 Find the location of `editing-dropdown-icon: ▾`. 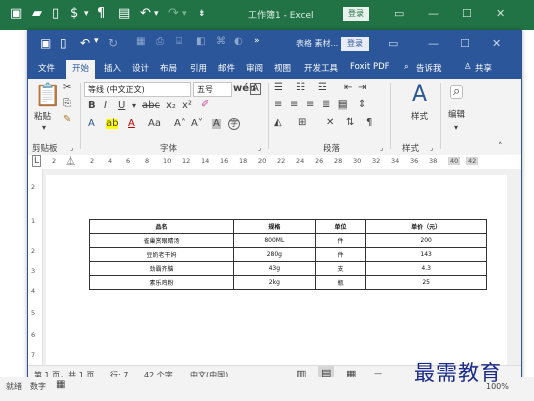

editing-dropdown-icon: ▾ is located at coordinates (456, 128).